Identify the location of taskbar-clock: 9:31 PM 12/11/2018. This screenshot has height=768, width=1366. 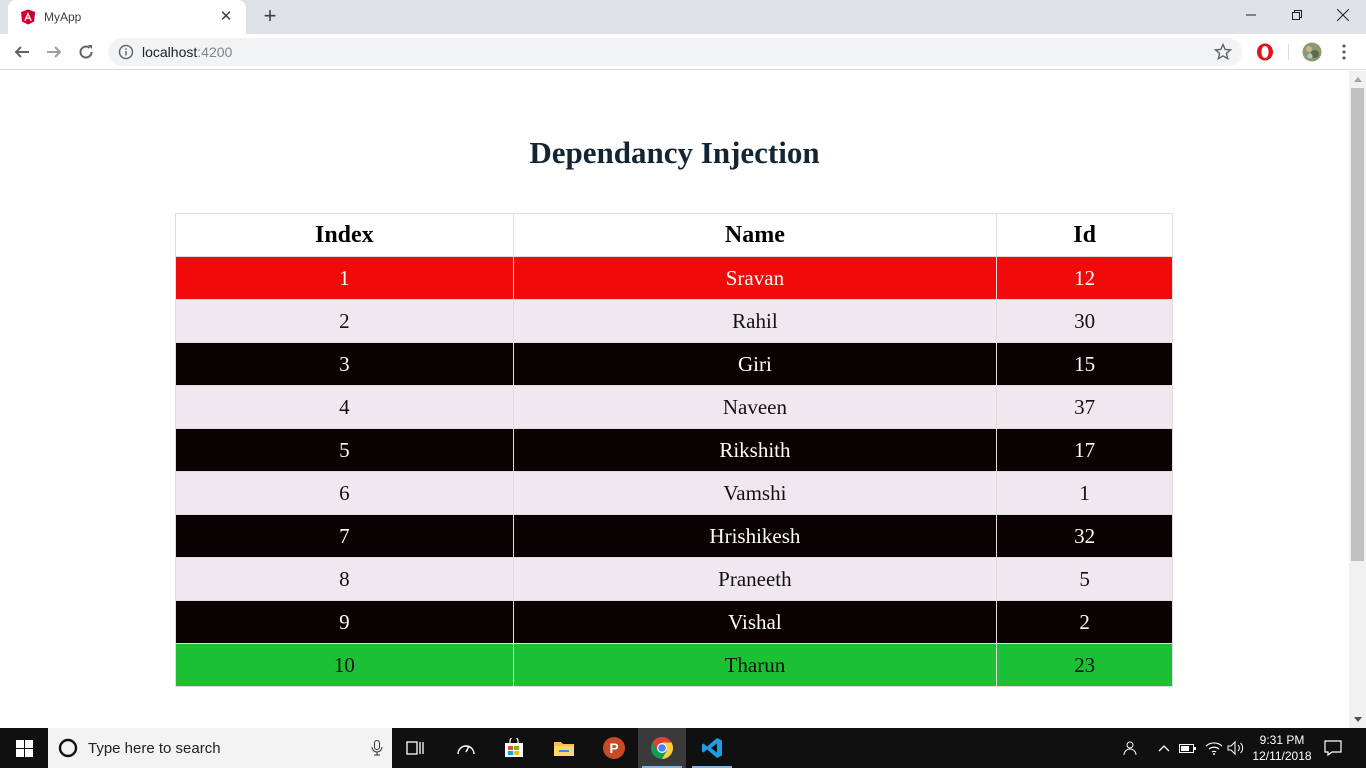
(1282, 748).